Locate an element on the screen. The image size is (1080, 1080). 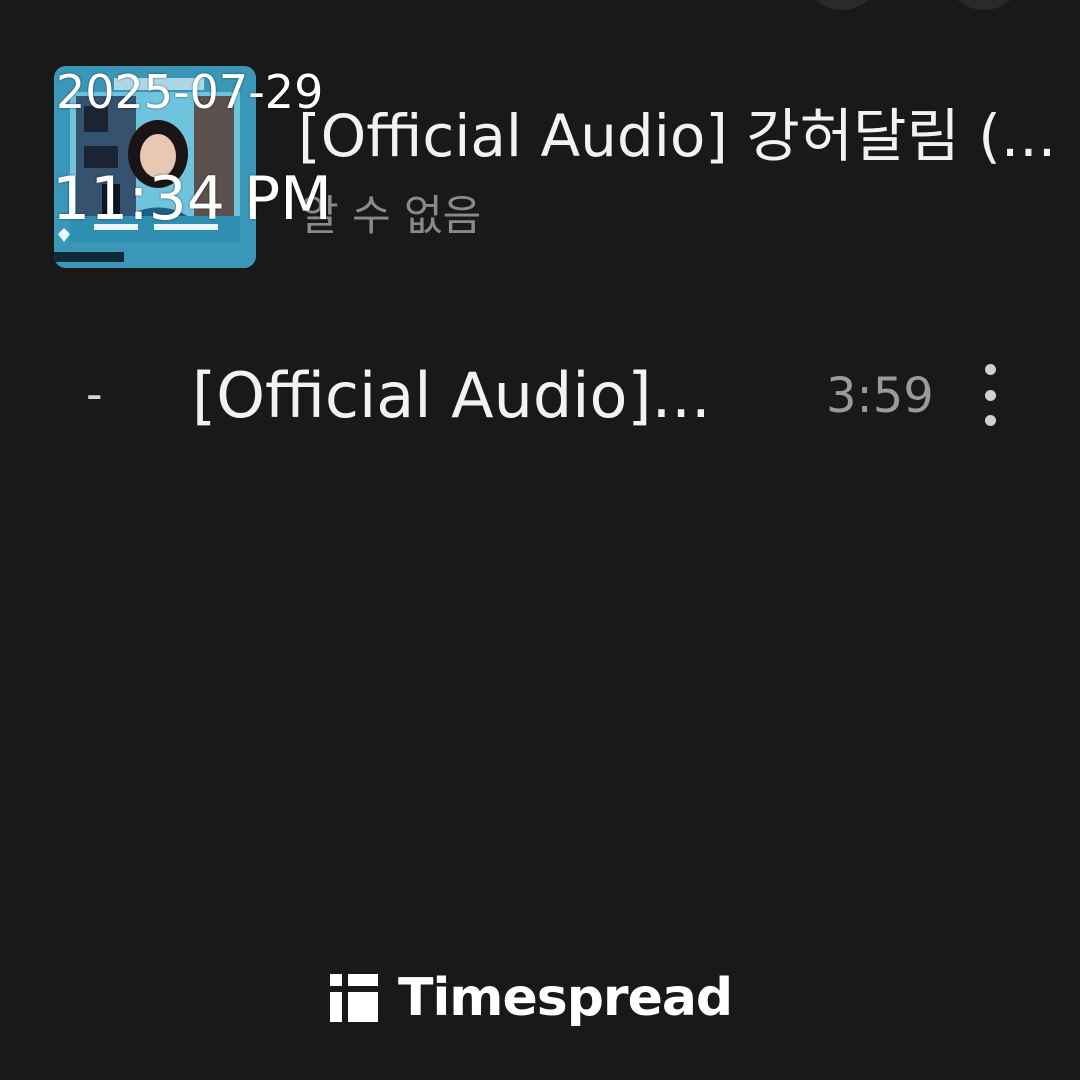
track-number: - is located at coordinates (94, 394).